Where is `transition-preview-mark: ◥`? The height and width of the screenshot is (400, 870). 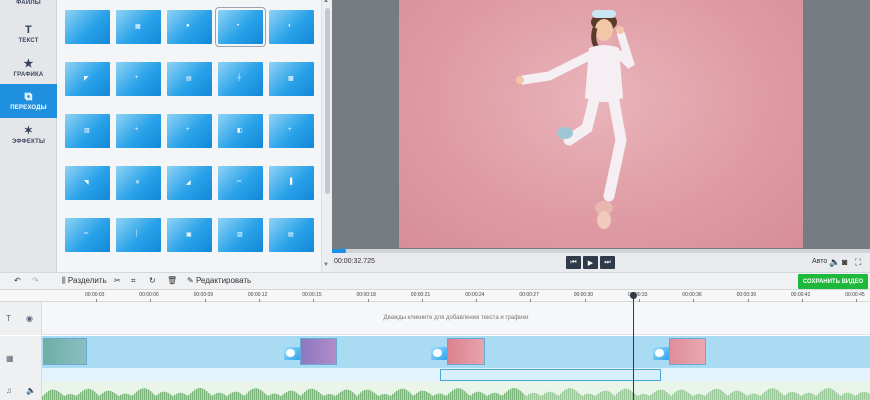 transition-preview-mark: ◥ is located at coordinates (86, 183).